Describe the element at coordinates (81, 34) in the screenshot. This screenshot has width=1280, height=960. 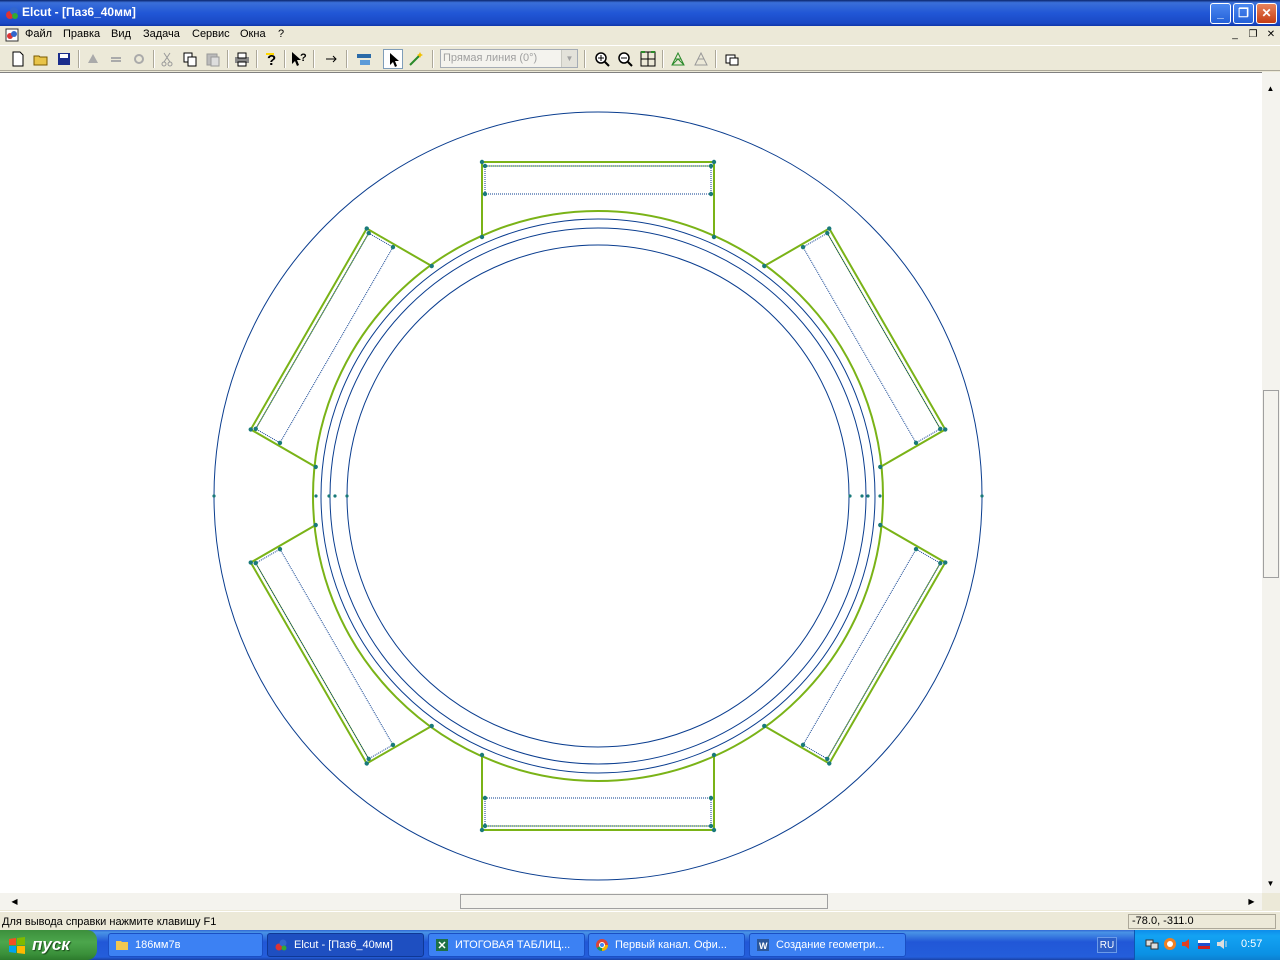
I see `menu-edit: Правка` at that location.